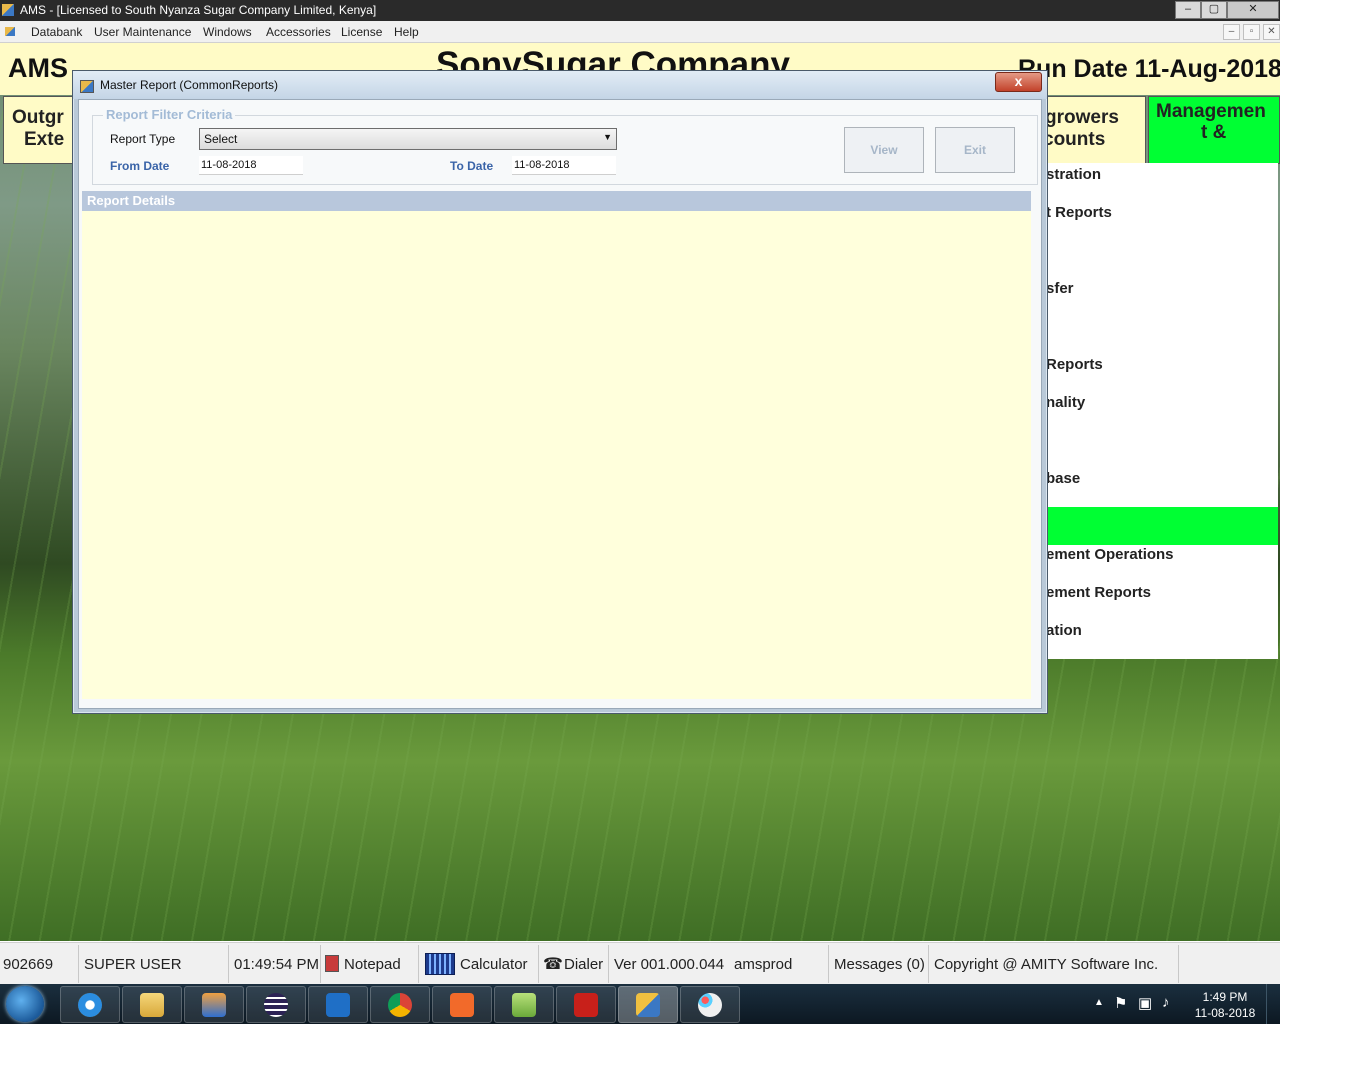 The image size is (1350, 1082). I want to click on show-desktop-button, so click(1273, 1004).